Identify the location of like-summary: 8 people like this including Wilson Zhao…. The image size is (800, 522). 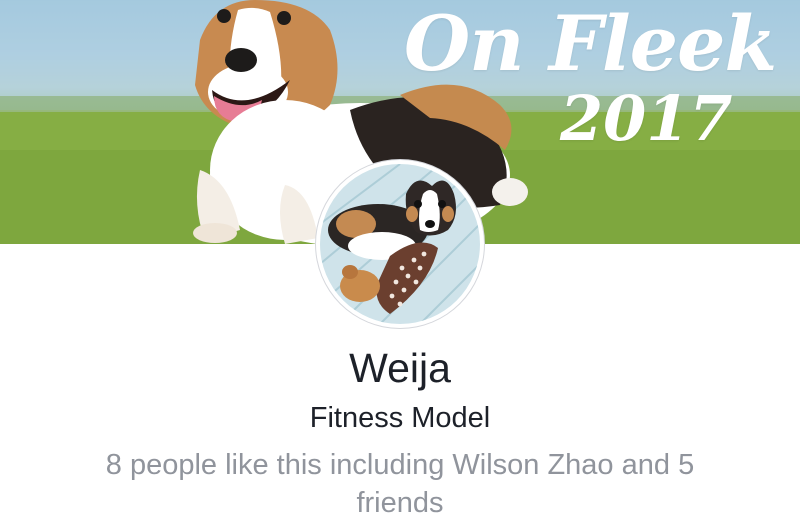
(400, 484).